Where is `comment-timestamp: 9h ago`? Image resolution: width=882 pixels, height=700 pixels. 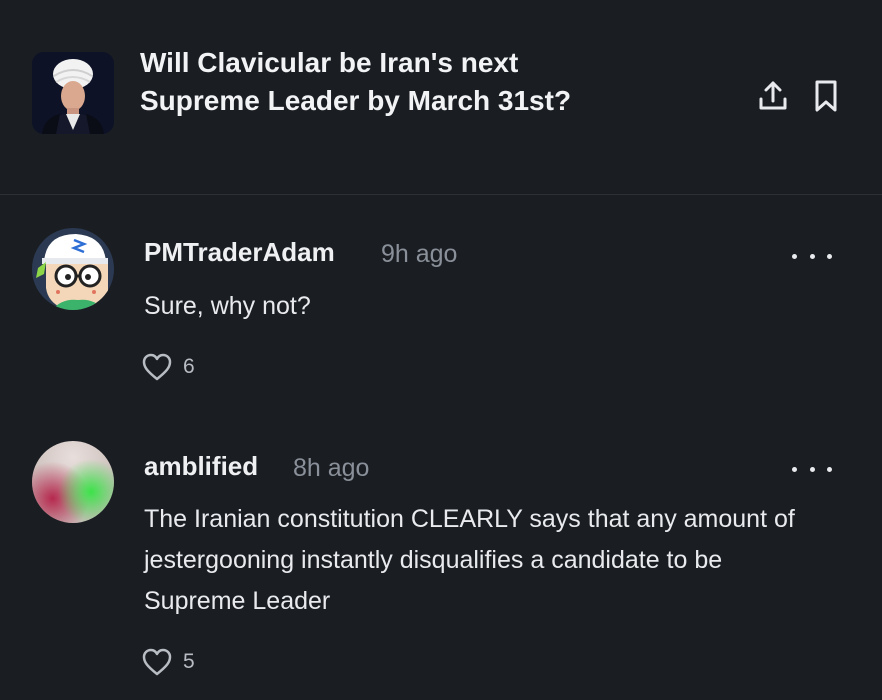 comment-timestamp: 9h ago is located at coordinates (419, 254).